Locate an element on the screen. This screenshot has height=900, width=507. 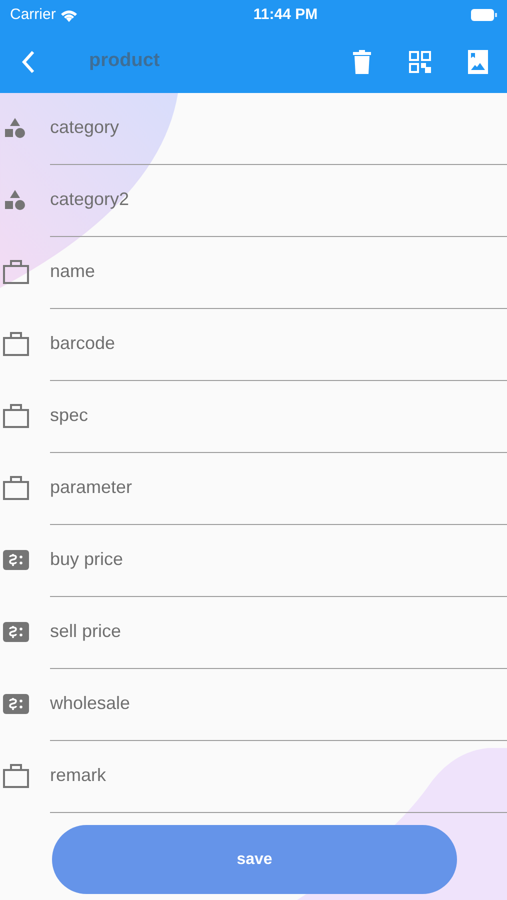
carrier-label: Carrier is located at coordinates (33, 14).